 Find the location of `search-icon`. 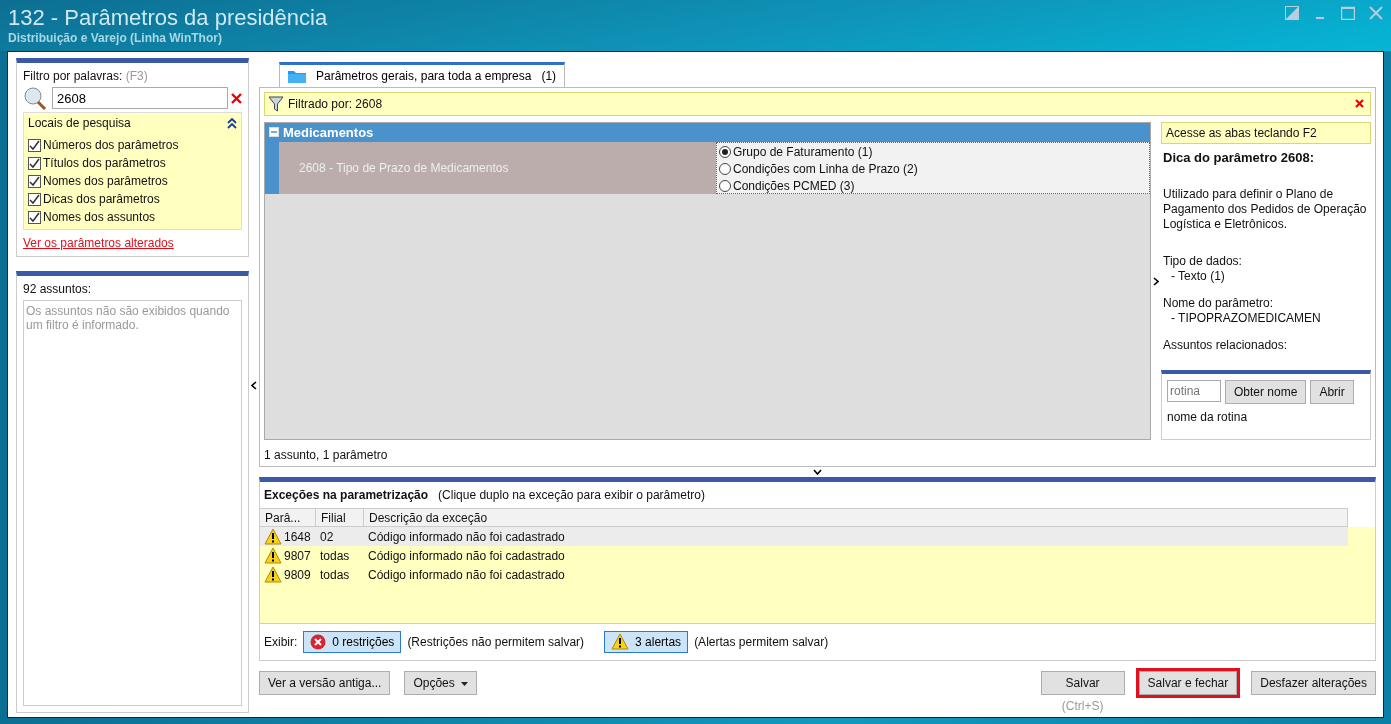

search-icon is located at coordinates (36, 98).